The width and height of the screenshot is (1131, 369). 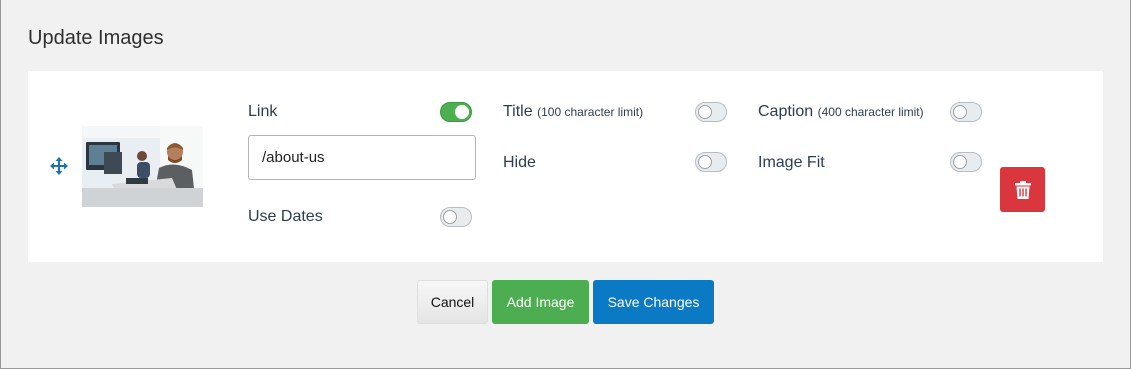 What do you see at coordinates (263, 111) in the screenshot?
I see `link-label: Link` at bounding box center [263, 111].